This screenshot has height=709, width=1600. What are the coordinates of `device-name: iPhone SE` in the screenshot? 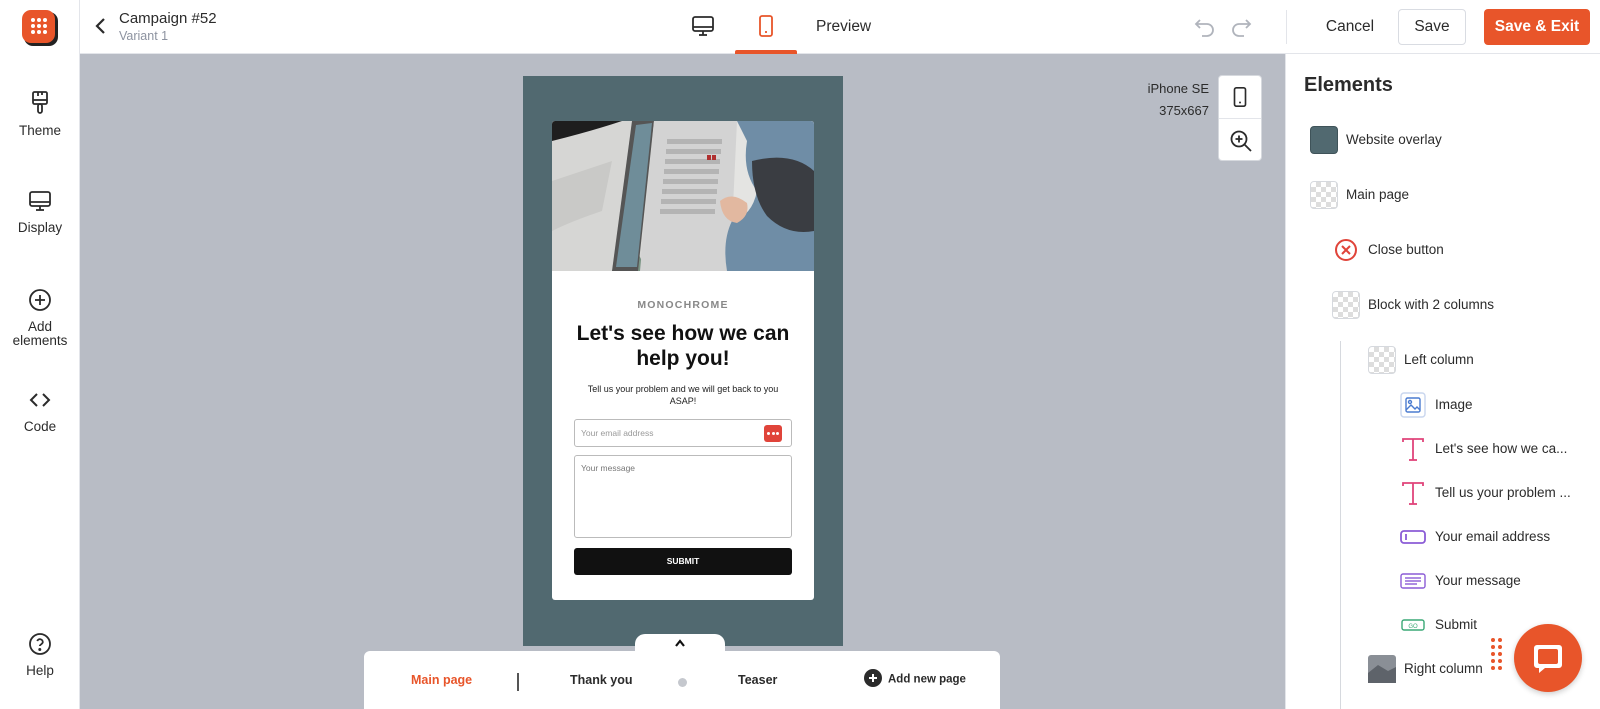 It's located at (1178, 88).